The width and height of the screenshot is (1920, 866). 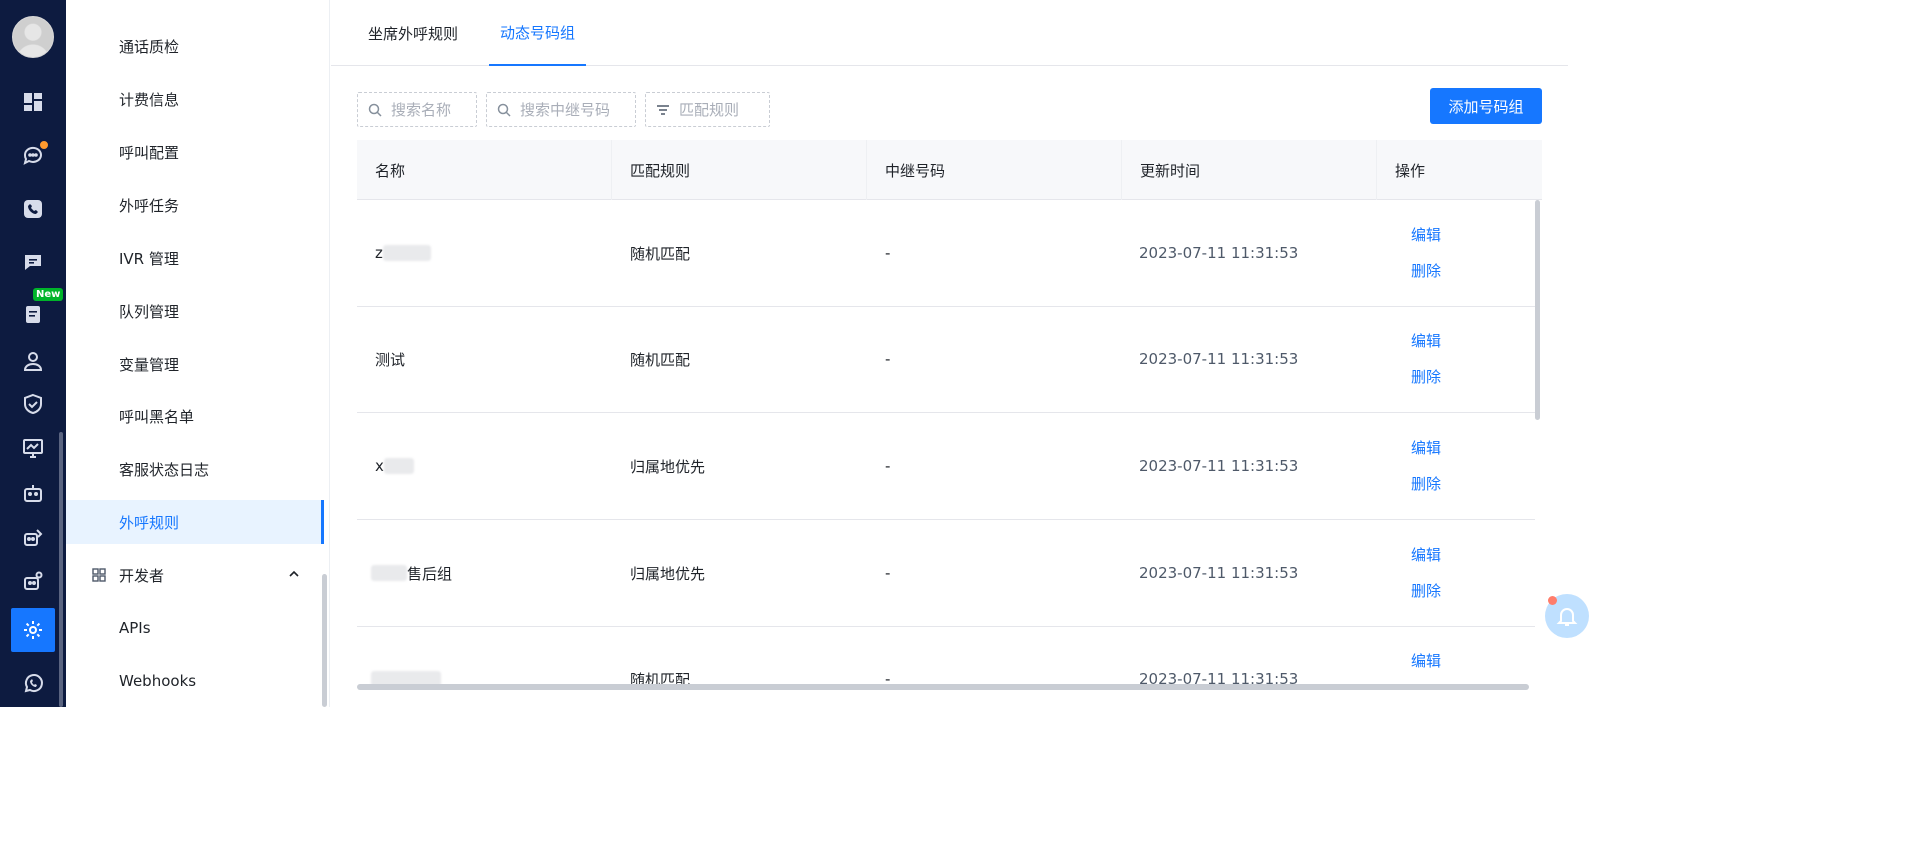 What do you see at coordinates (946, 253) in the screenshot?
I see `table-row: z 随机匹配 - 2023-07-11 11:31:53 编辑 删除` at bounding box center [946, 253].